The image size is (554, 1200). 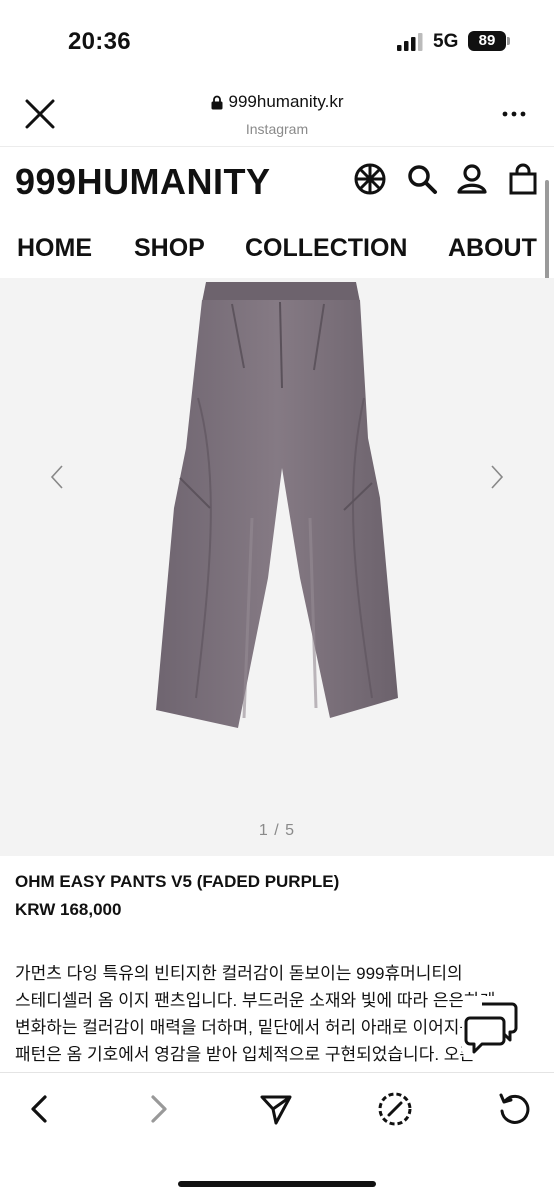 What do you see at coordinates (57, 477) in the screenshot?
I see `prev-image-icon` at bounding box center [57, 477].